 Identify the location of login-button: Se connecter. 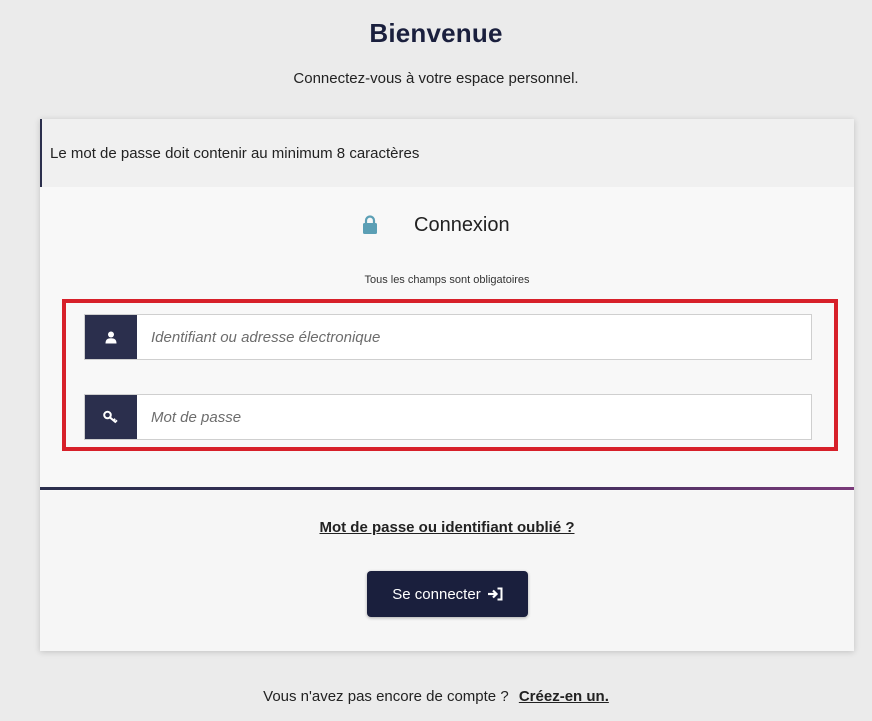
(447, 594).